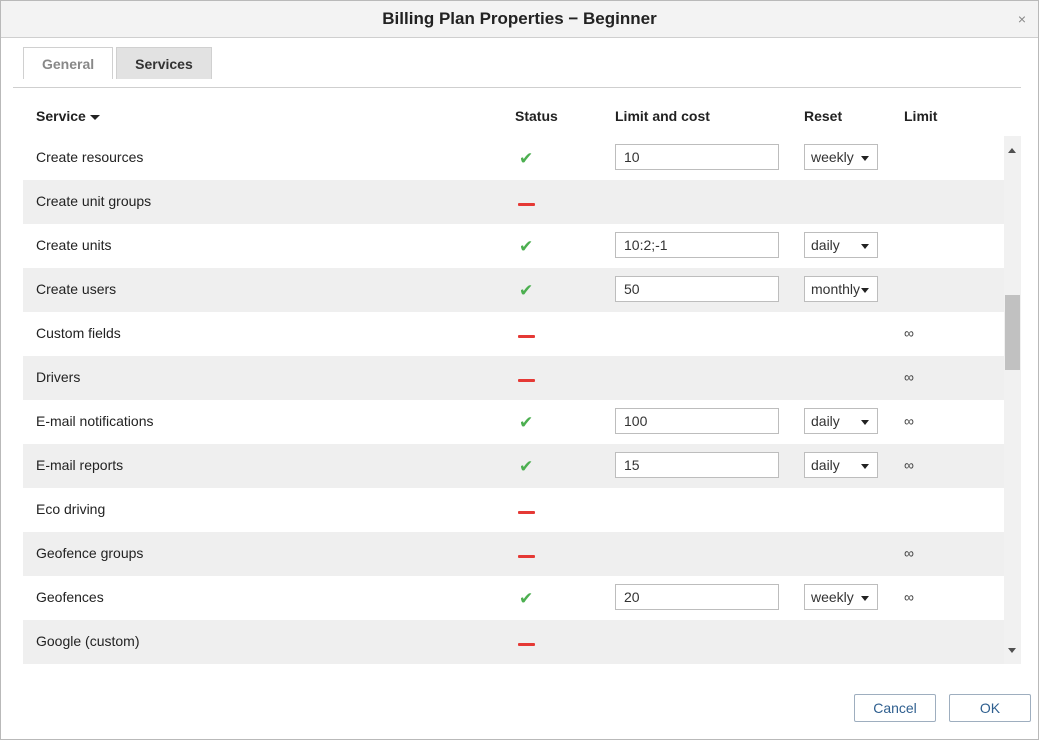  Describe the element at coordinates (513, 158) in the screenshot. I see `table-row: Create resources ✔ weekly` at that location.